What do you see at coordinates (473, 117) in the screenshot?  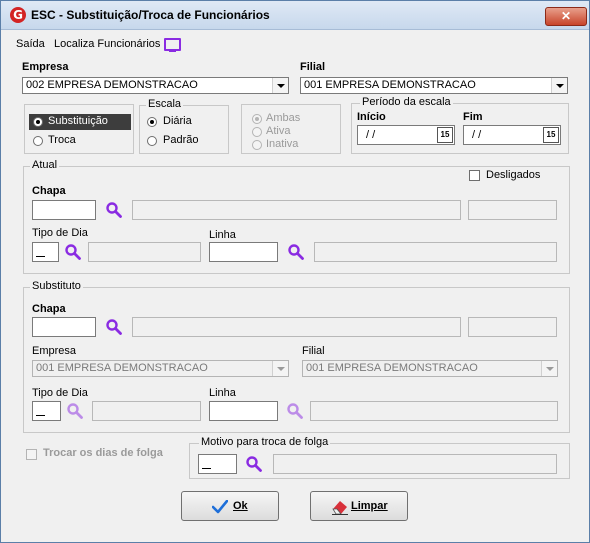 I see `fim-label: Fim` at bounding box center [473, 117].